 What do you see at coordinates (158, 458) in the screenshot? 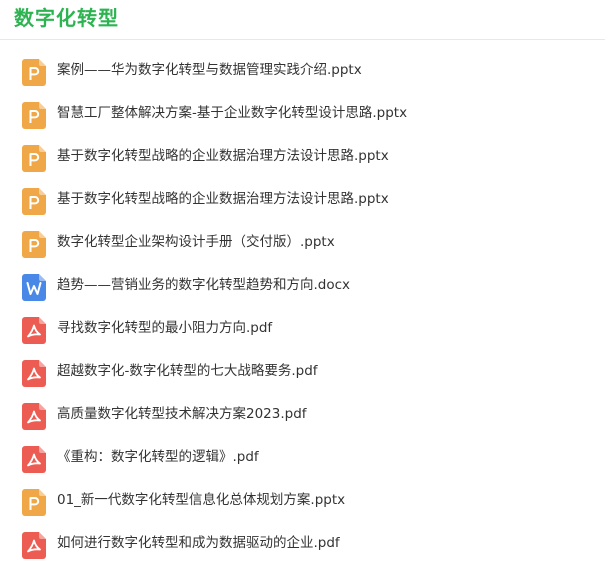
I see `file-name-link: 《重构：数字化转型的逻辑》.pdf` at bounding box center [158, 458].